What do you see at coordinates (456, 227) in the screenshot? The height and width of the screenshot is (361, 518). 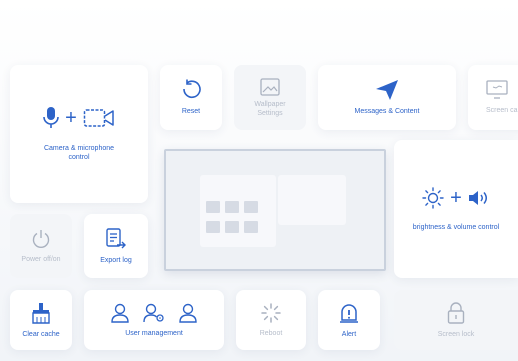 I see `brightness-volume-label: brightness & volume control` at bounding box center [456, 227].